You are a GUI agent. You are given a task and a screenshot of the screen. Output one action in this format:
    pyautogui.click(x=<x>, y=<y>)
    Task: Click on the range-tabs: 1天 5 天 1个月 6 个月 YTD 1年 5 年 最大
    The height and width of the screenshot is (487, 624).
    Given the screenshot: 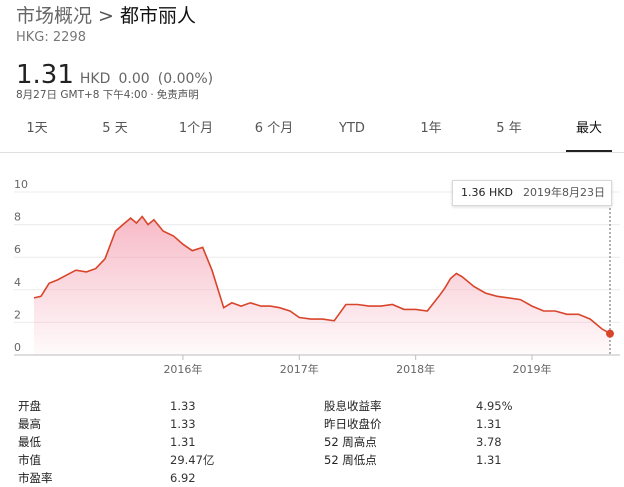 What is the action you would take?
    pyautogui.click(x=312, y=131)
    